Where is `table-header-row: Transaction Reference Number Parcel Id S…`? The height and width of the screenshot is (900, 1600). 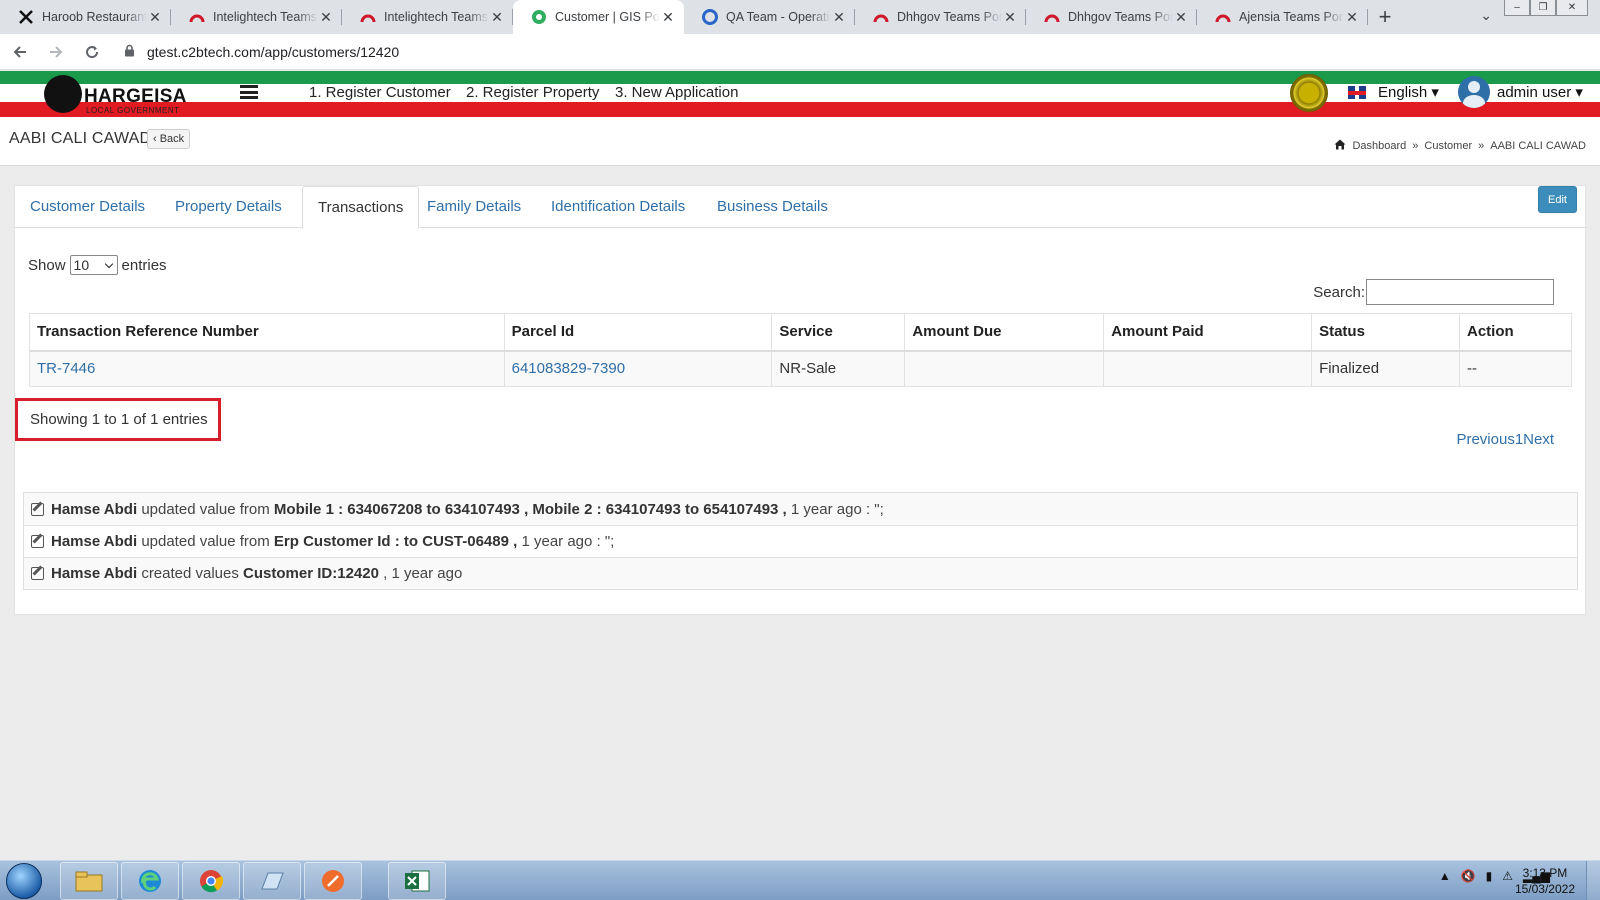
table-header-row: Transaction Reference Number Parcel Id S… is located at coordinates (801, 332).